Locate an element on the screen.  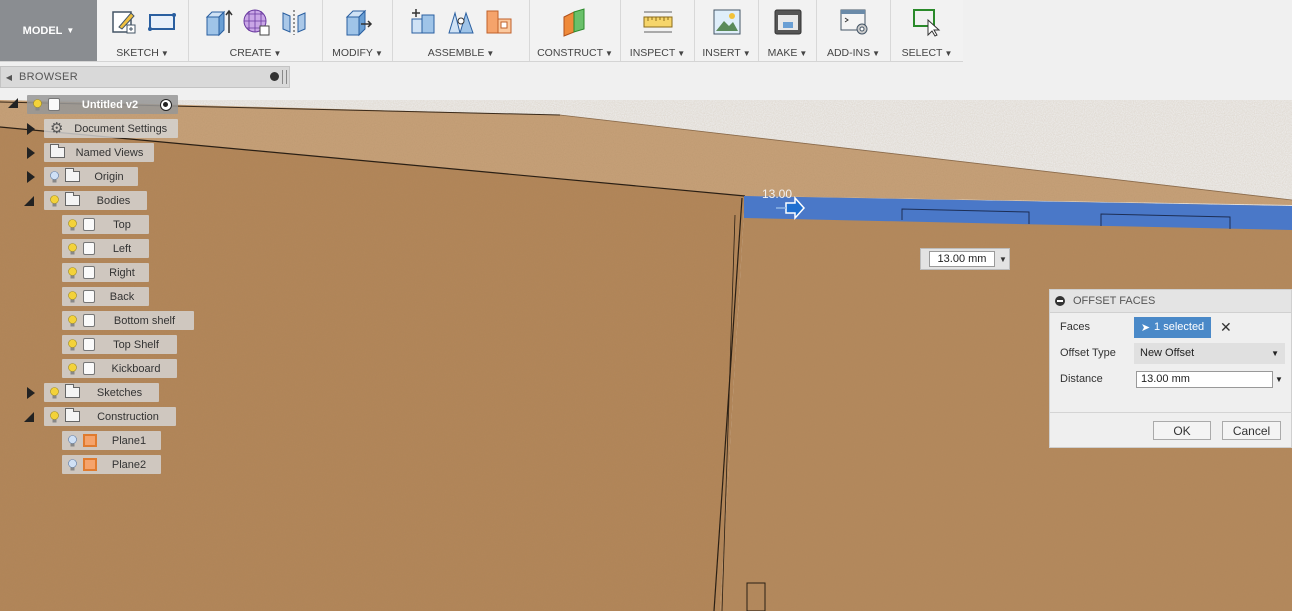
toolbar-group-modify: MODIFY ▼ is located at coordinates (358, 30).